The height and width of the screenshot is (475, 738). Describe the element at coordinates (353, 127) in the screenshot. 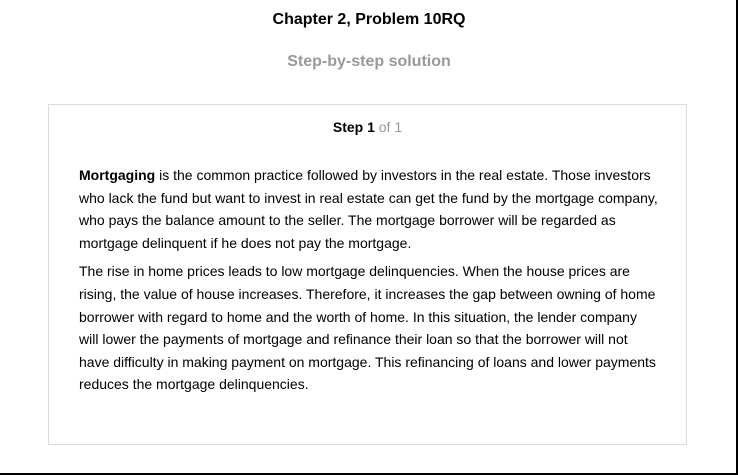

I see `step-label: Step 1` at that location.